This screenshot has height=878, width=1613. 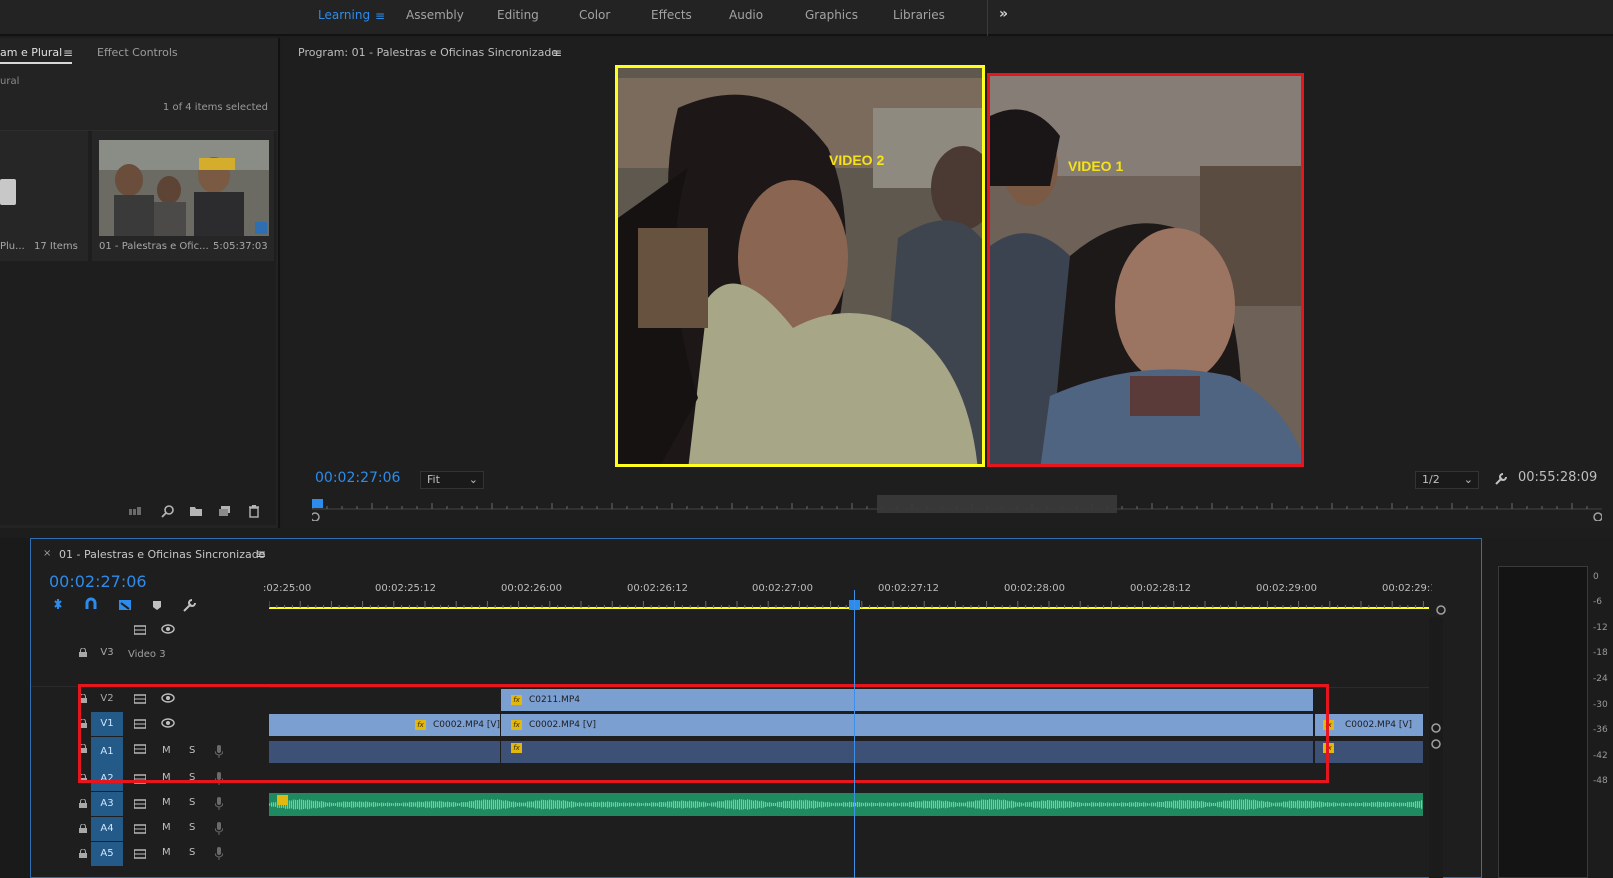 What do you see at coordinates (1447, 480) in the screenshot?
I see `resolution-select: 1/2 ⌄` at bounding box center [1447, 480].